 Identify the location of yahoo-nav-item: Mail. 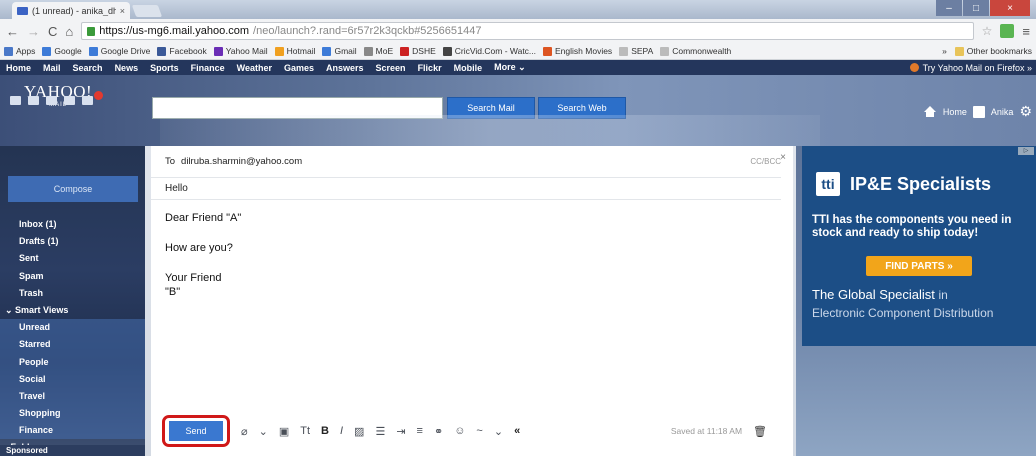
(58, 68).